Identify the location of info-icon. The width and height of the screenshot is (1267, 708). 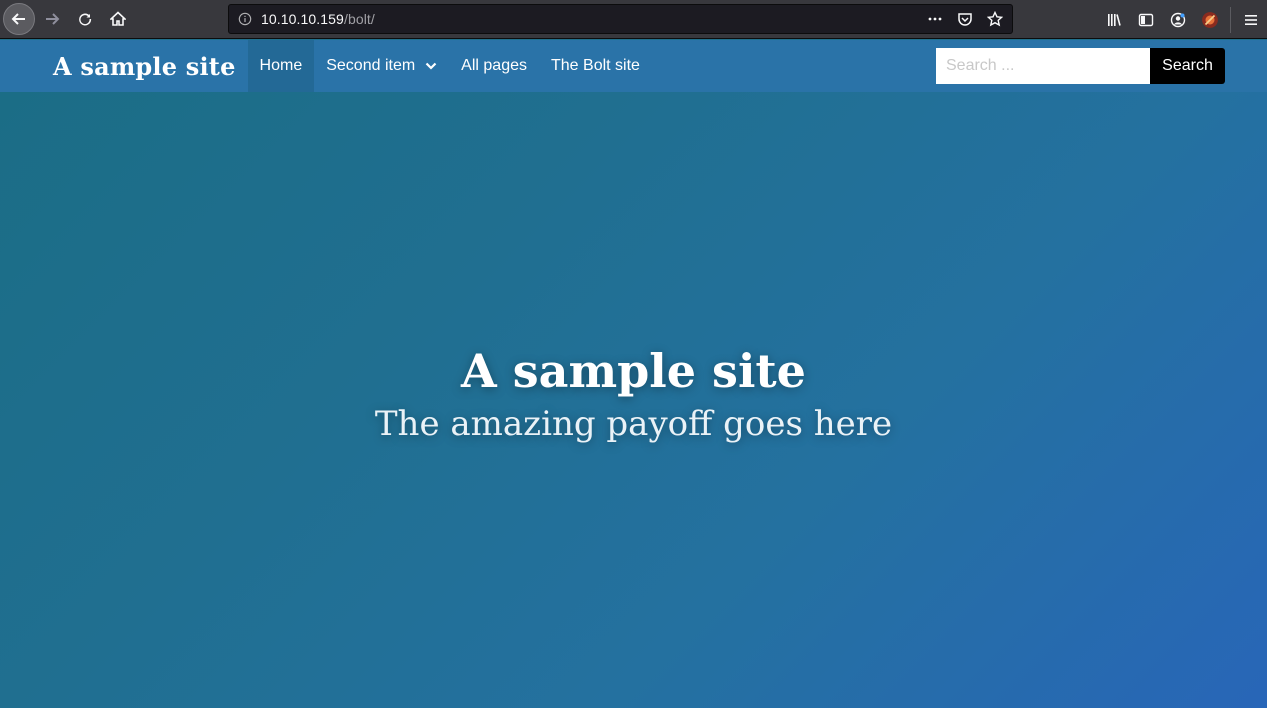
(245, 19).